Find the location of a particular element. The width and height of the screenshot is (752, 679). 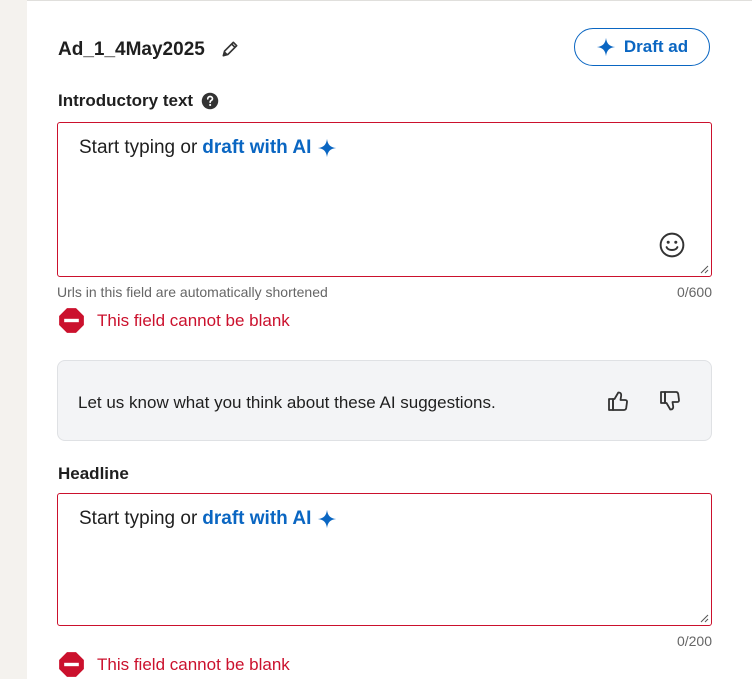

help-circle-icon is located at coordinates (210, 101).